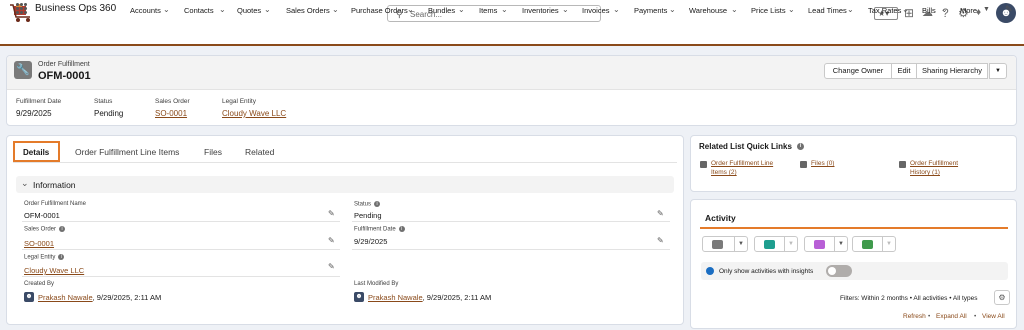  Describe the element at coordinates (39, 243) in the screenshot. I see `field-value-sales-order: SO-0001` at that location.